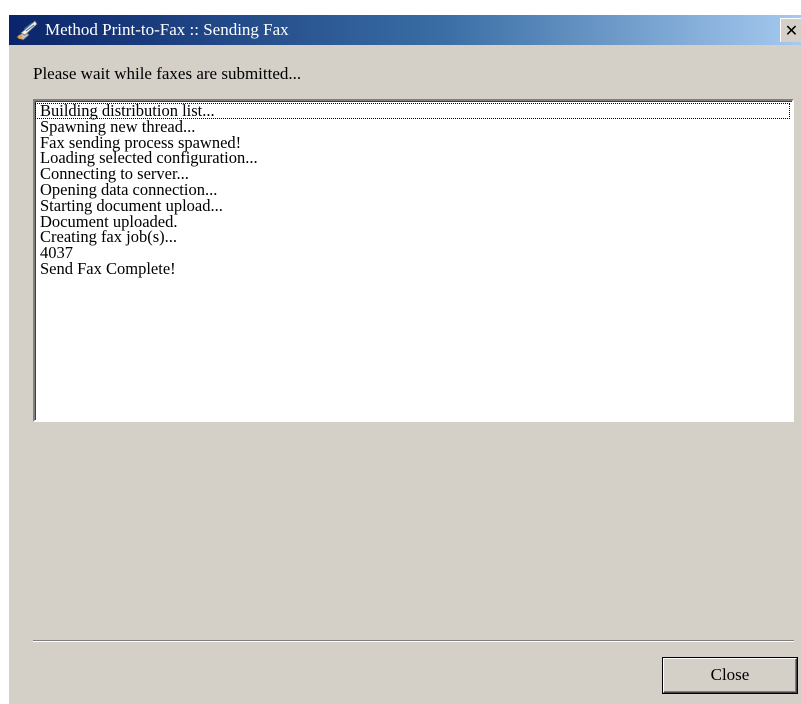 Image resolution: width=801 pixels, height=704 pixels. What do you see at coordinates (27, 30) in the screenshot?
I see `fax-icon` at bounding box center [27, 30].